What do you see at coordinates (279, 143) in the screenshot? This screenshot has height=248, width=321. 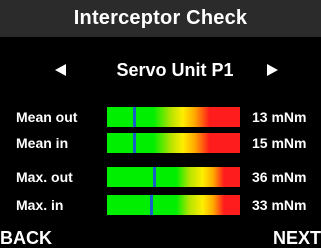 I see `measurement-value: 15 mNm` at bounding box center [279, 143].